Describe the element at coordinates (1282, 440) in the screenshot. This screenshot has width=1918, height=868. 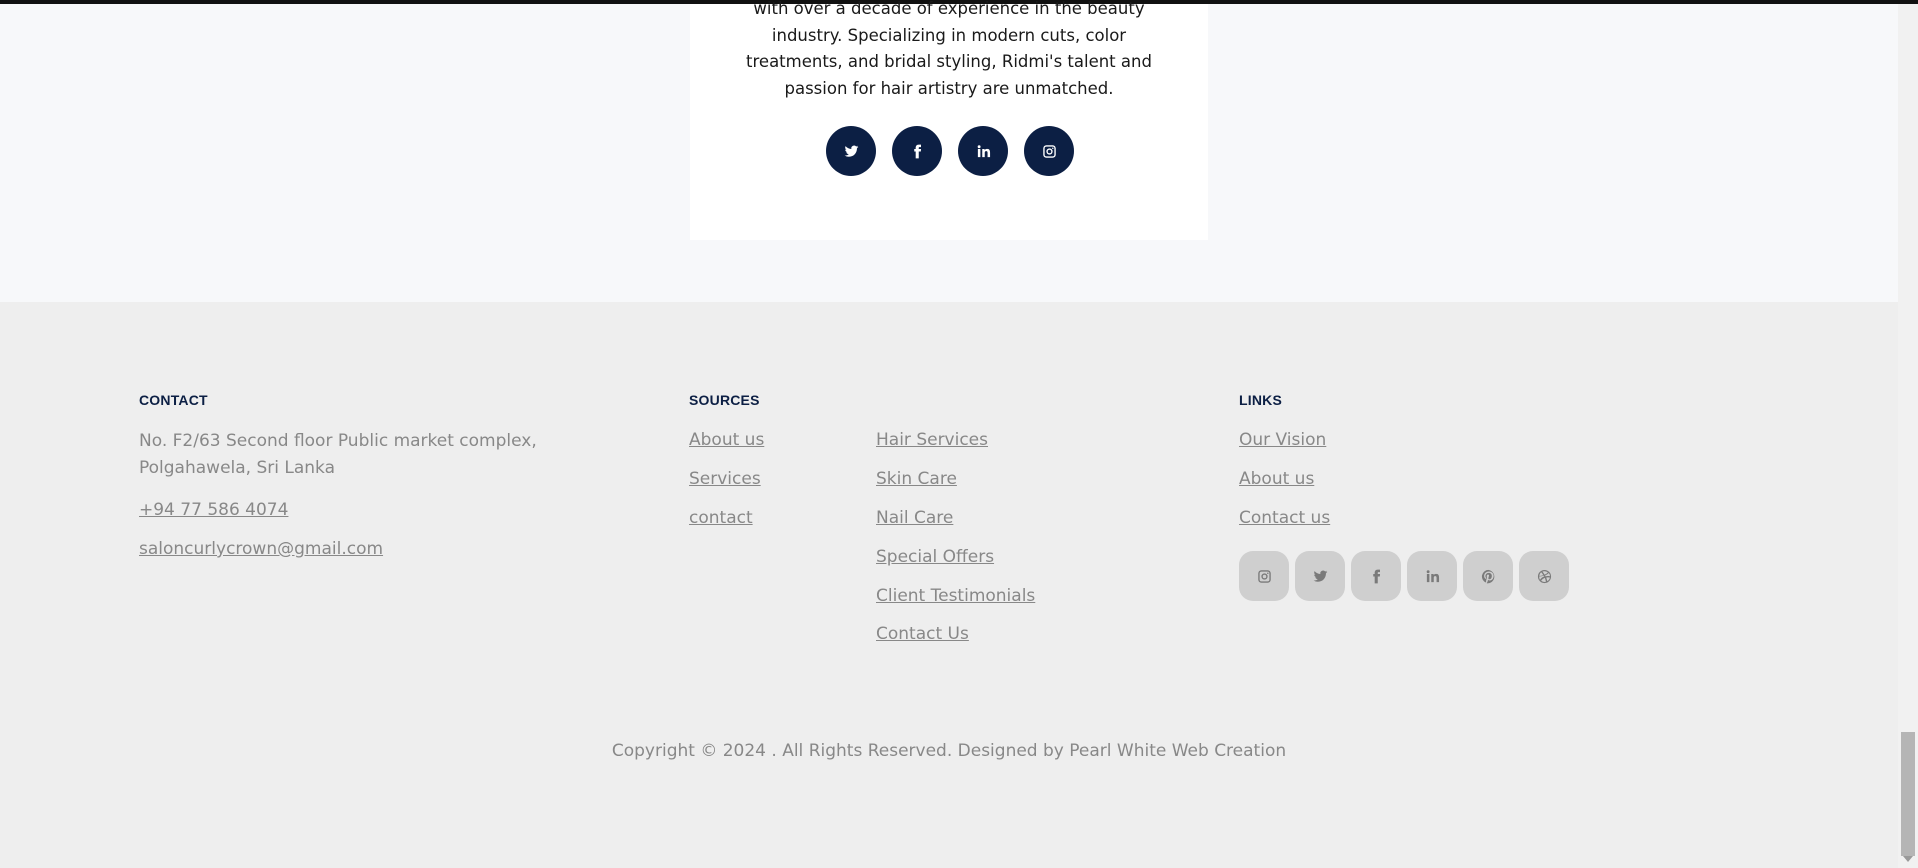
I see `links-link-our-vision: Our Vision` at that location.